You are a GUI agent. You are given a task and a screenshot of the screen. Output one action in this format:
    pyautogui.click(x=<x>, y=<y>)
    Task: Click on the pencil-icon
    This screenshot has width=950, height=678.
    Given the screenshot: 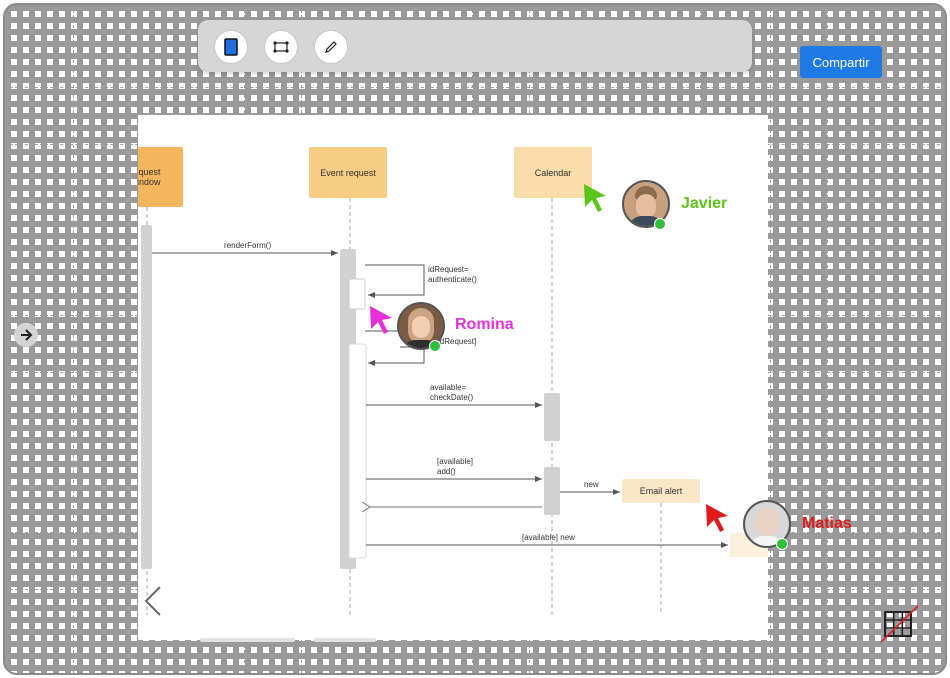 What is the action you would take?
    pyautogui.click(x=331, y=47)
    